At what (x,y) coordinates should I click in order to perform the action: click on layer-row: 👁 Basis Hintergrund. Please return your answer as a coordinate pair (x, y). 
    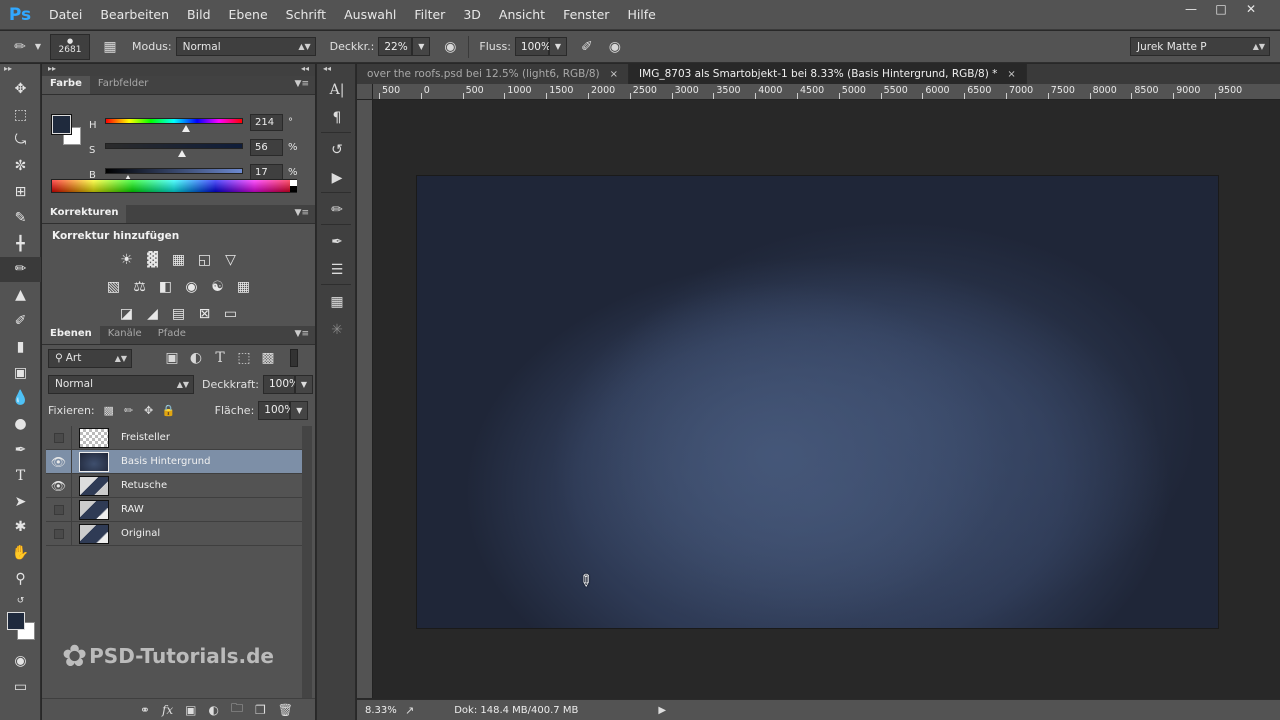
    Looking at the image, I should click on (174, 461).